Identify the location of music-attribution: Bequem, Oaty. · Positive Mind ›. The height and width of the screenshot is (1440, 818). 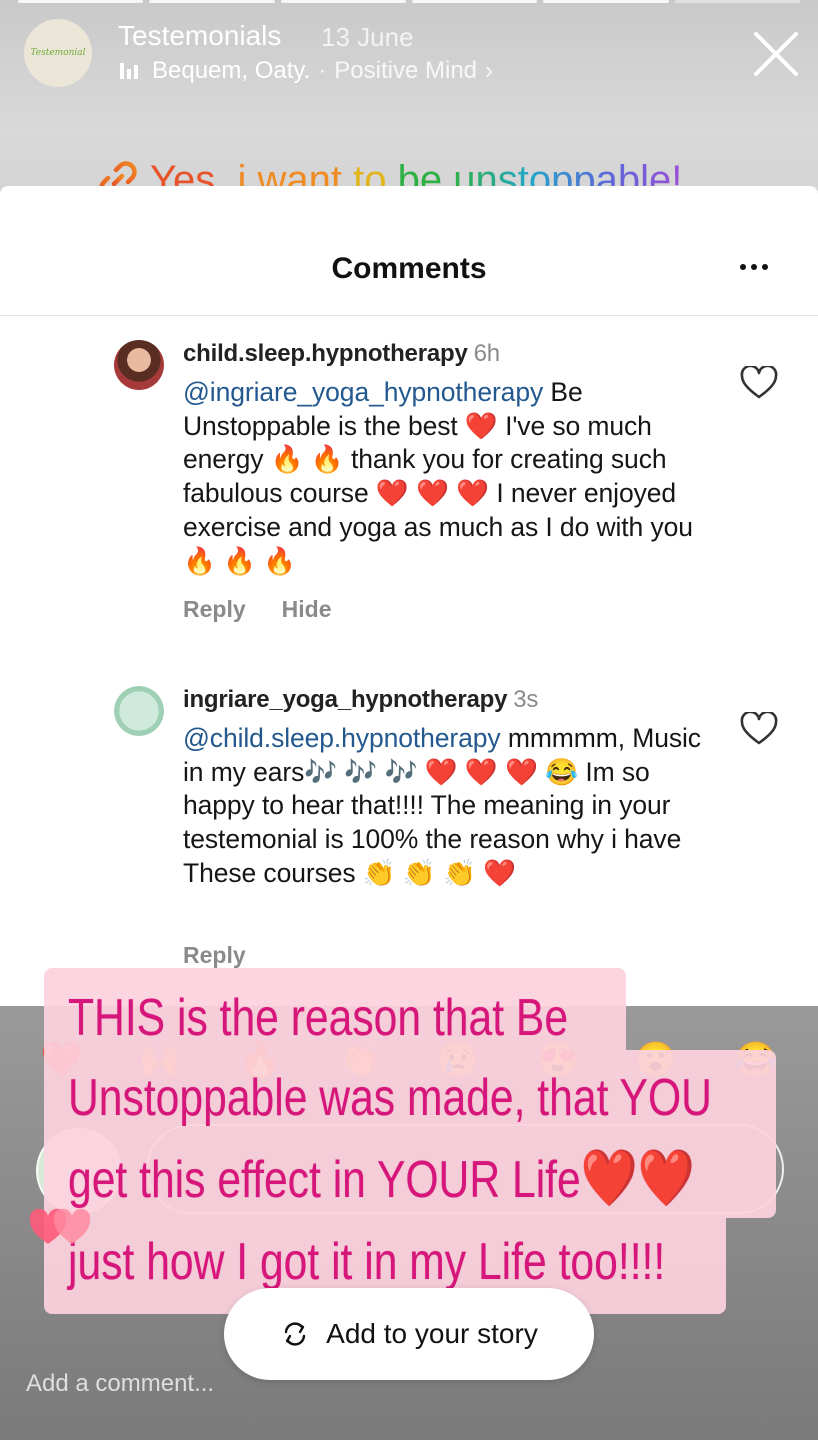
(306, 71).